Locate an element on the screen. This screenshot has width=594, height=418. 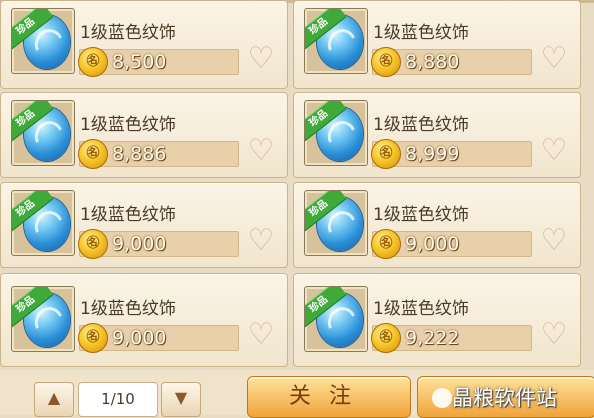
item-price: 9,222 is located at coordinates (432, 338).